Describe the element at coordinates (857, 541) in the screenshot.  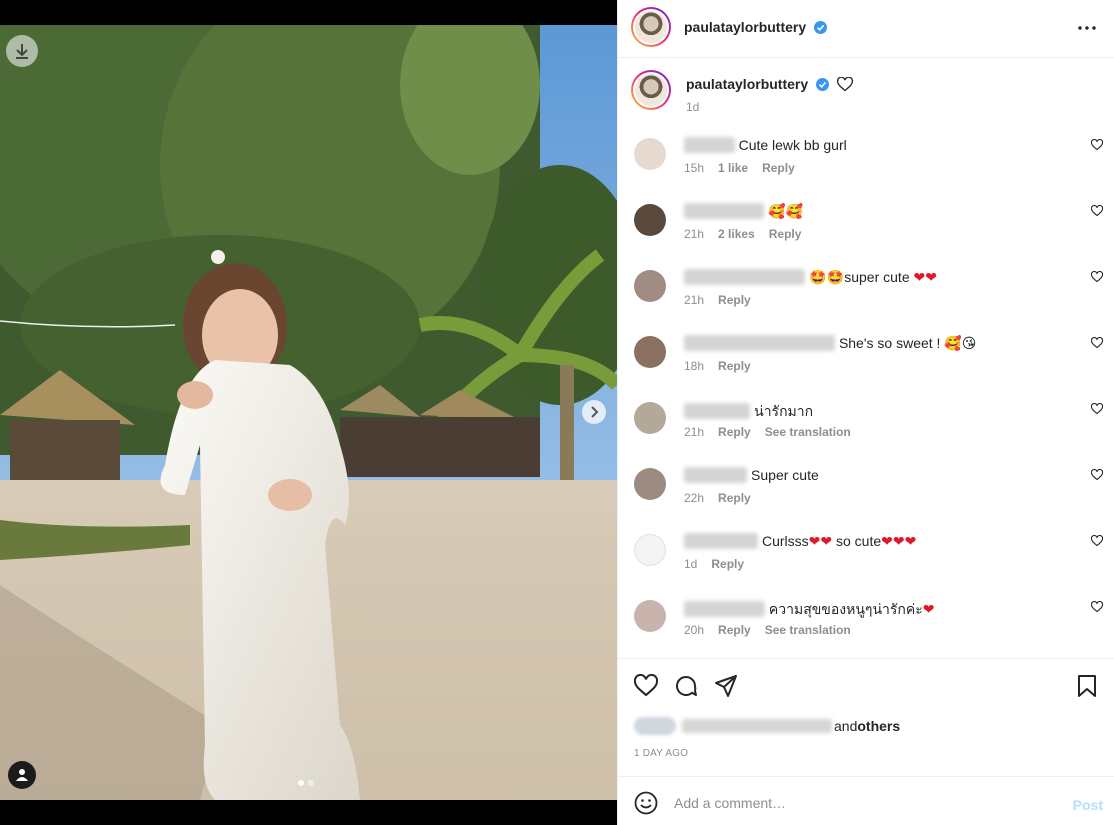
I see `comment-text: so cute` at that location.